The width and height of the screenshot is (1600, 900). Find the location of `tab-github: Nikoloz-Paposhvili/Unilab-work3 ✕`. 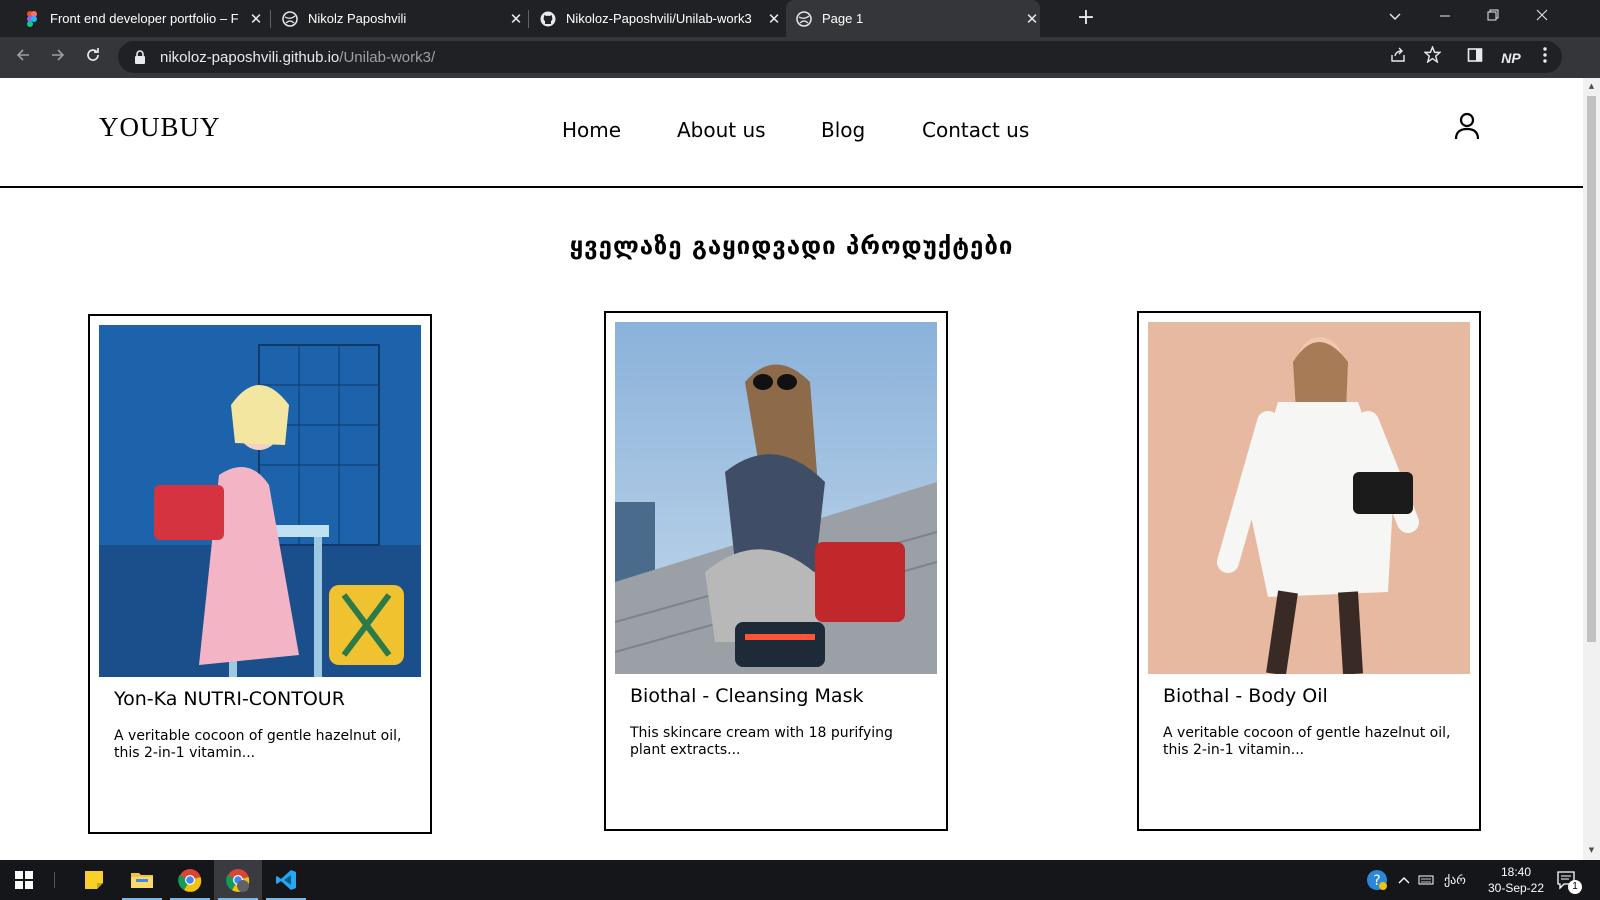

tab-github: Nikoloz-Paposhvili/Unilab-work3 ✕ is located at coordinates (656, 18).